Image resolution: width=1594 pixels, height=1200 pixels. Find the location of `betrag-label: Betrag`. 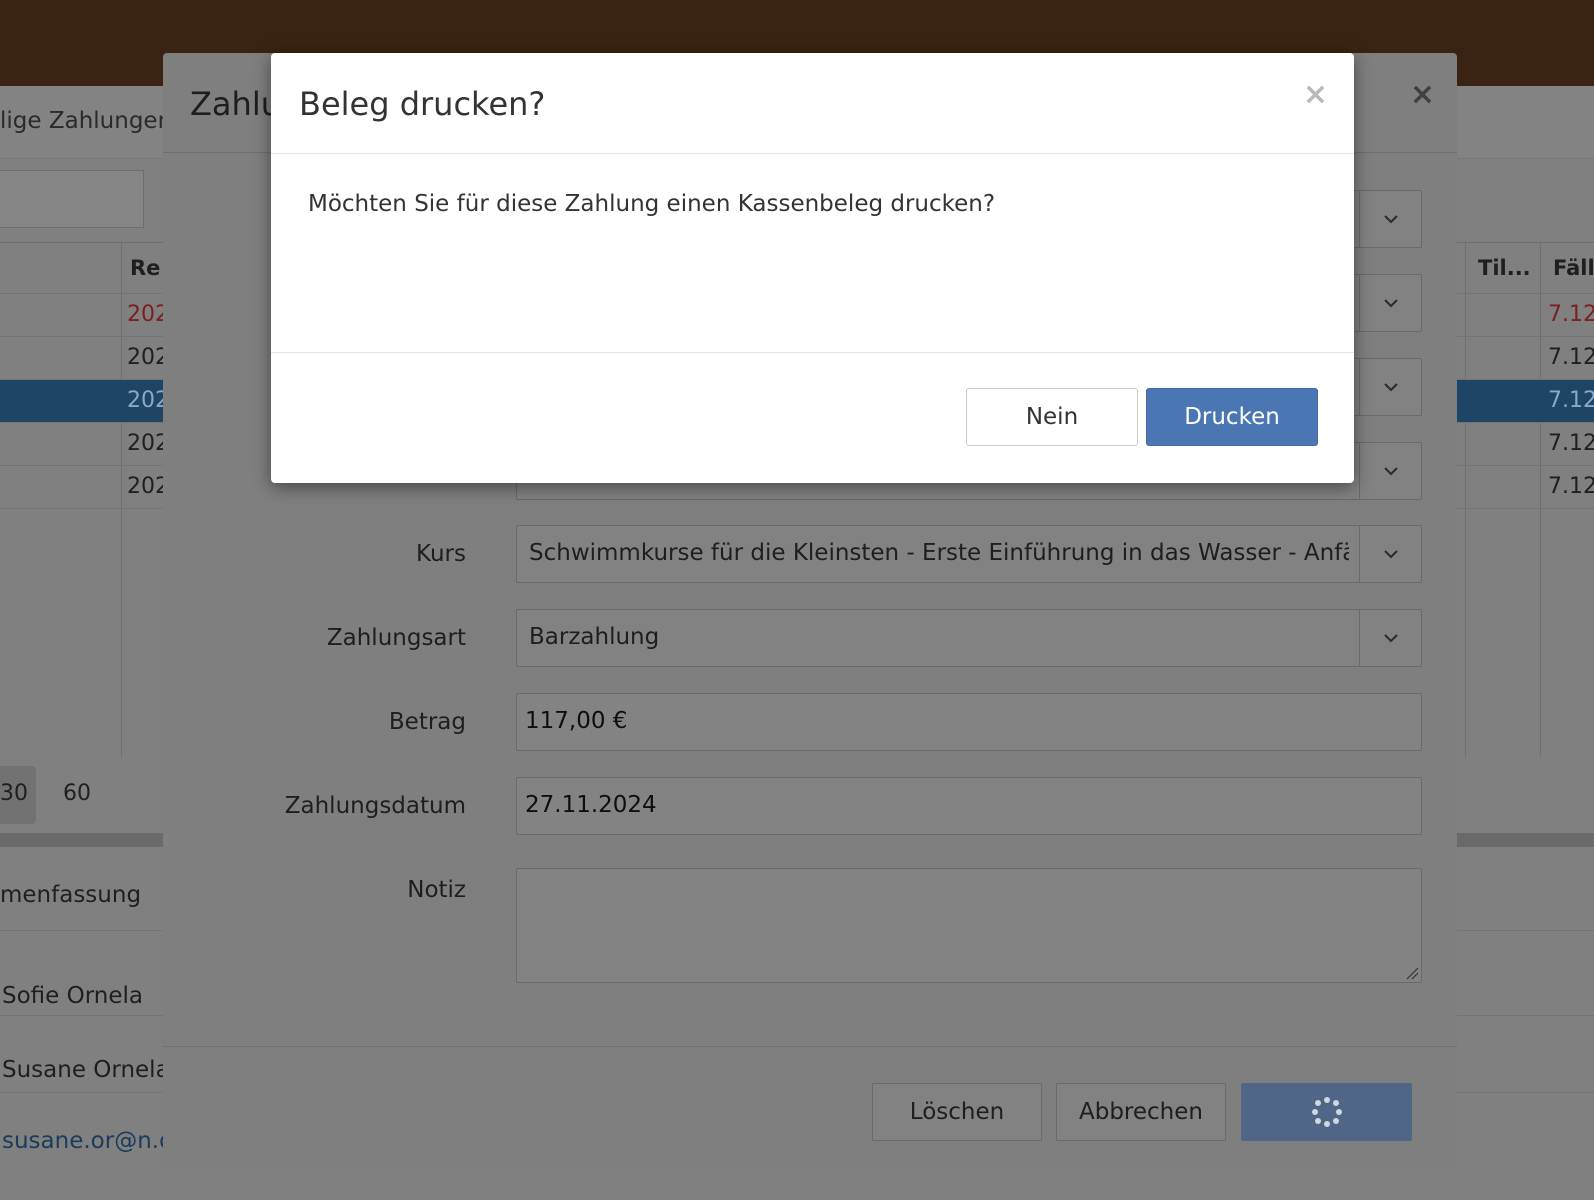

betrag-label: Betrag is located at coordinates (427, 722).